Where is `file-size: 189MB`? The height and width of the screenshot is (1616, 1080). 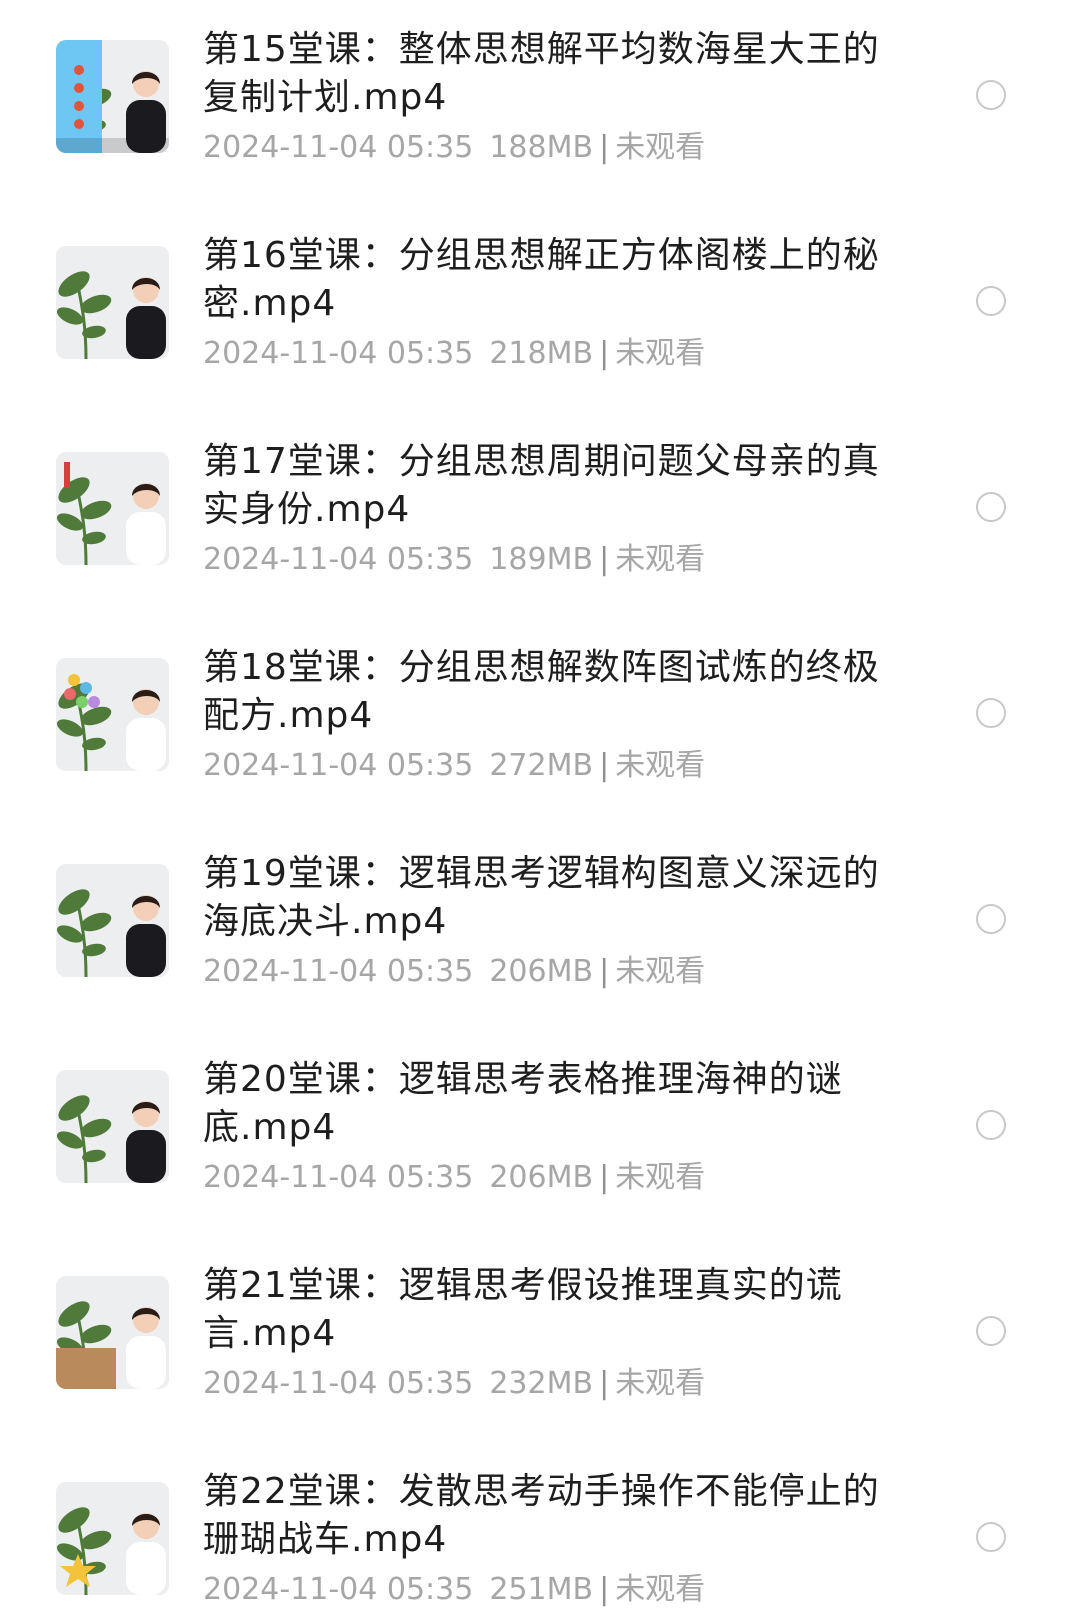
file-size: 189MB is located at coordinates (541, 559).